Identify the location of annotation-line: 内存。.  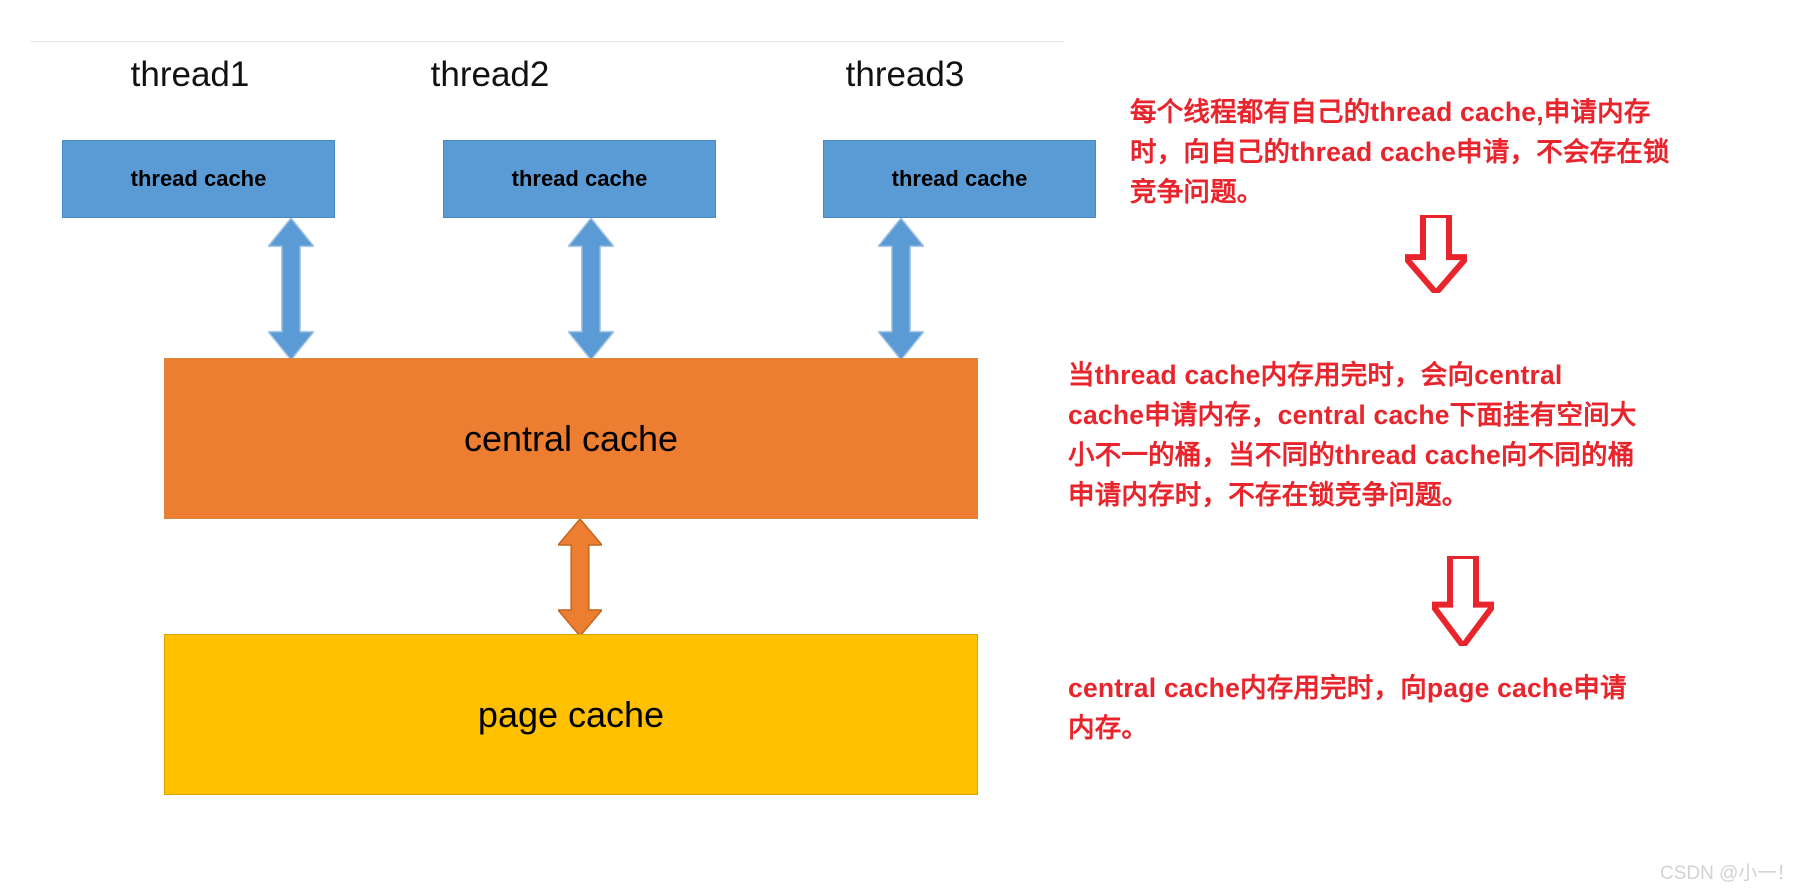
(1108, 728).